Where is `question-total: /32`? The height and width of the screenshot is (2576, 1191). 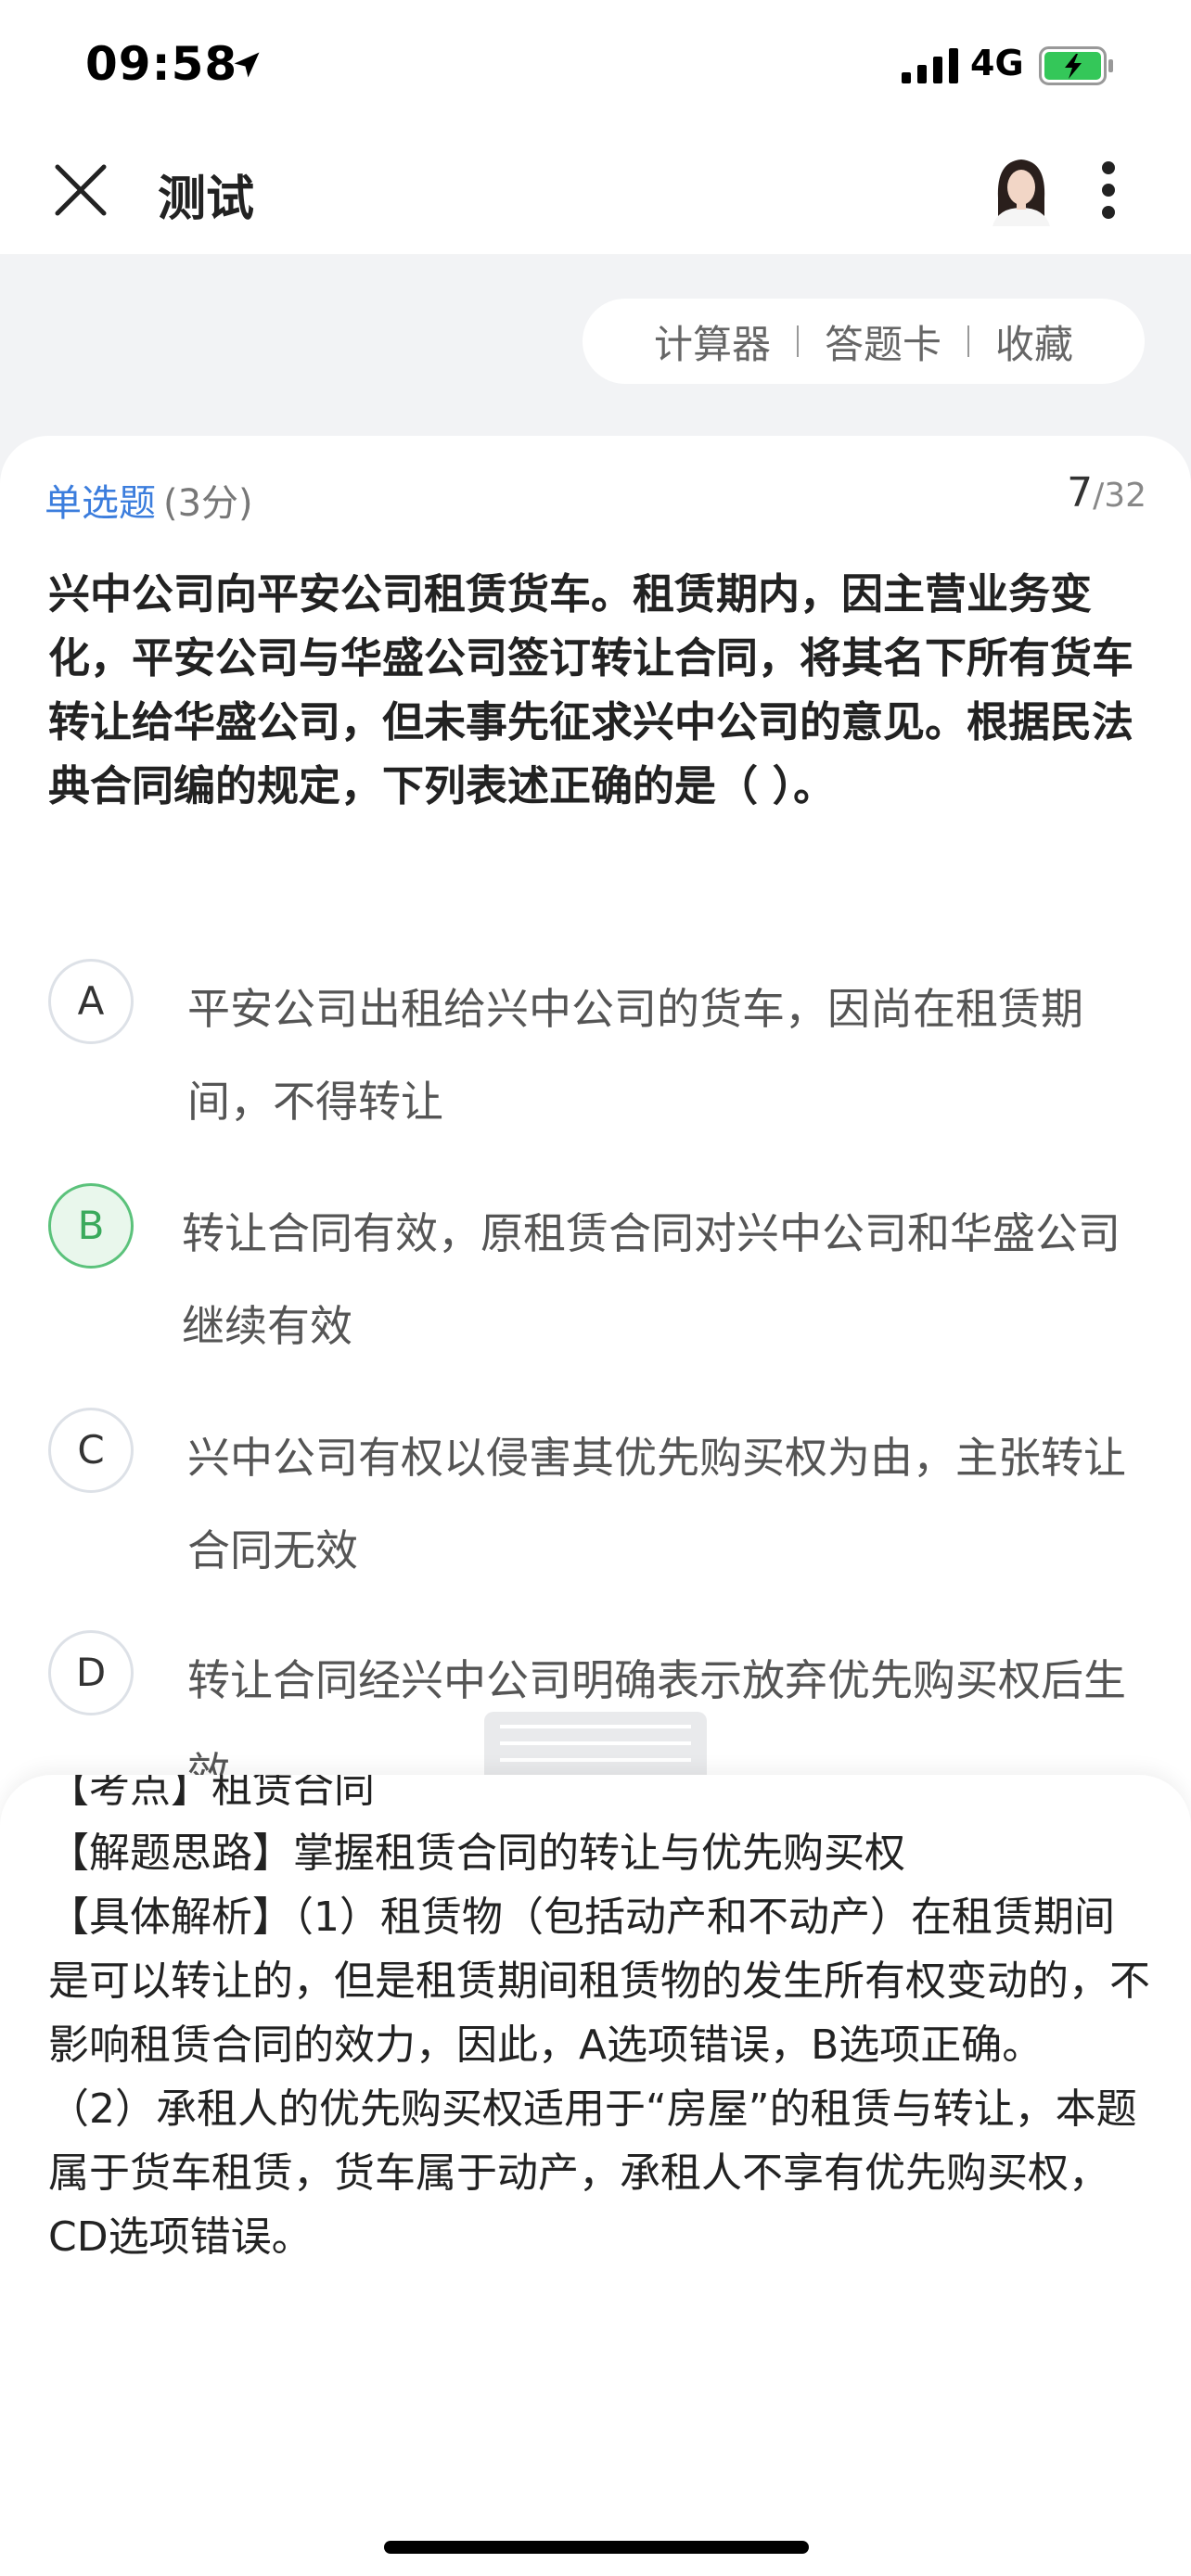
question-total: /32 is located at coordinates (1119, 496).